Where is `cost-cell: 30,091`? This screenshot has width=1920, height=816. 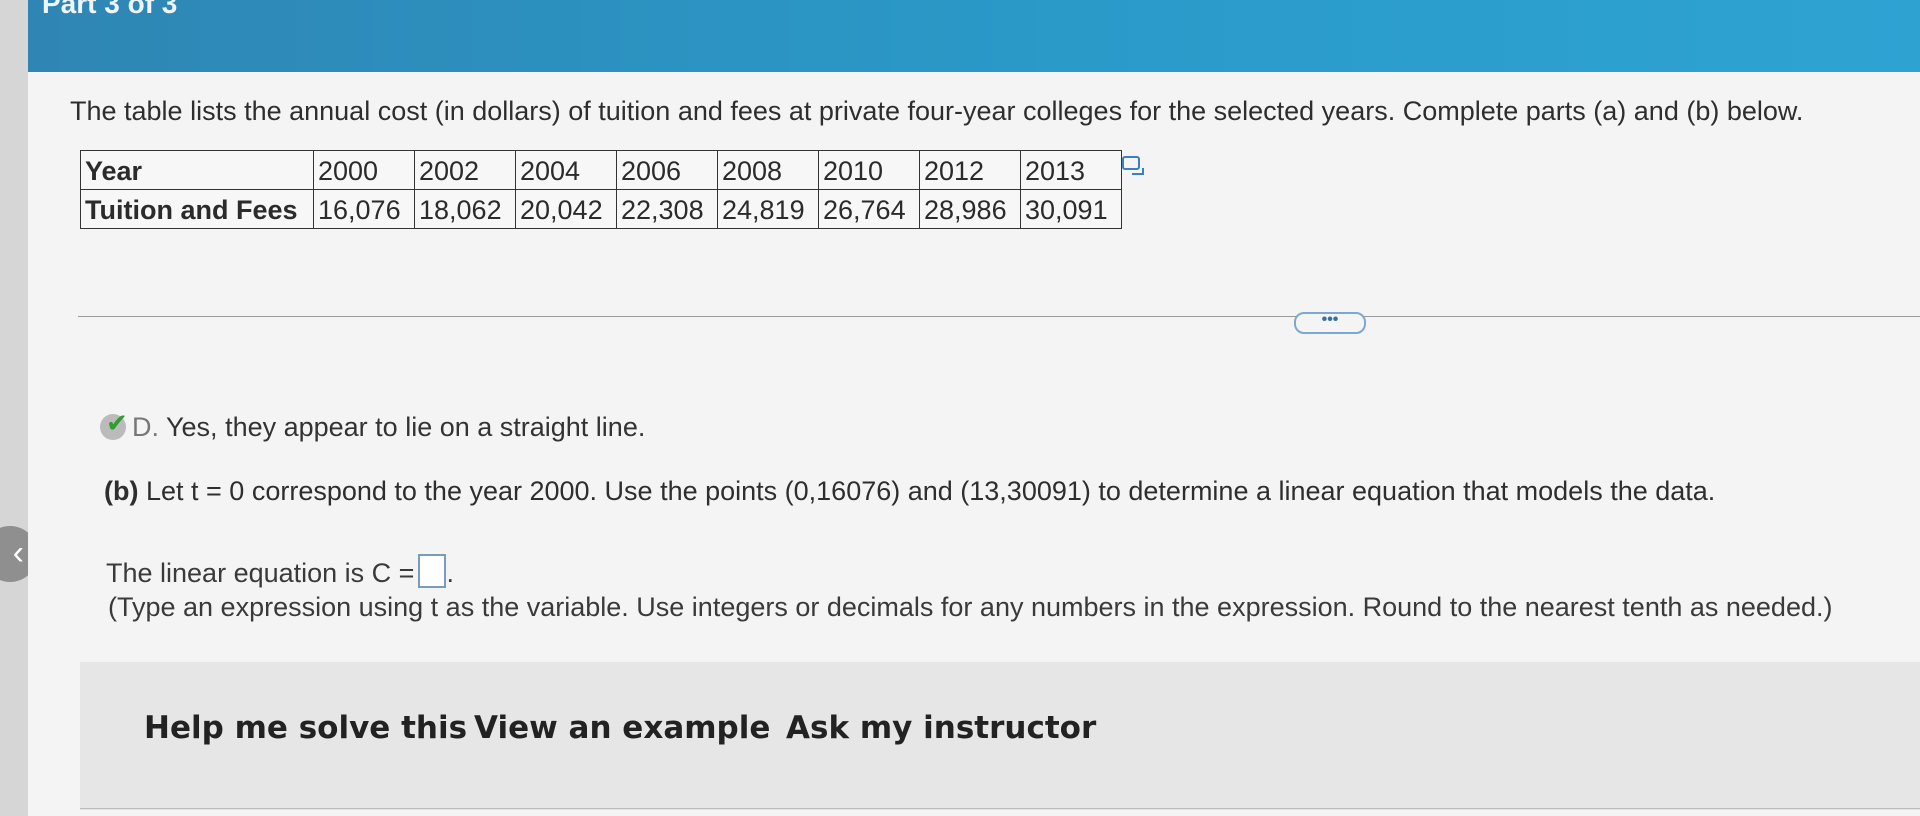 cost-cell: 30,091 is located at coordinates (1071, 209).